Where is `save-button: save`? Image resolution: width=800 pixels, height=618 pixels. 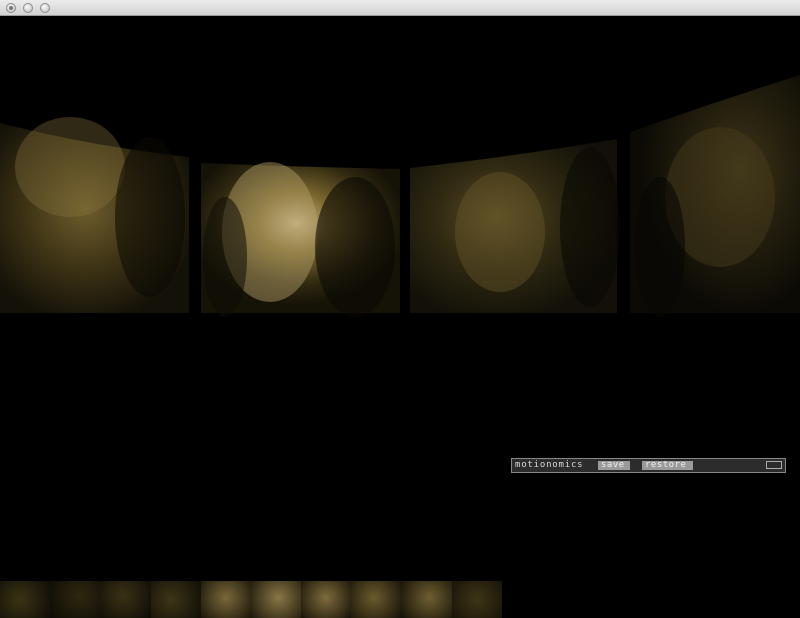
save-button: save is located at coordinates (614, 465).